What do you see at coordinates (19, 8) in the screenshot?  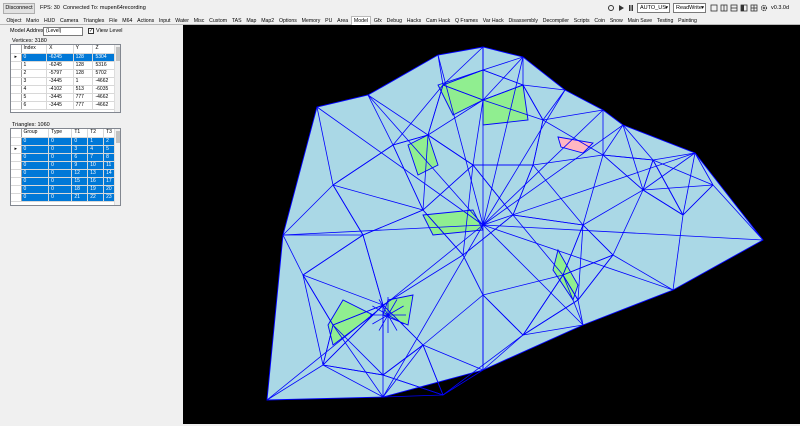 I see `disconnect-button: Disconnect` at bounding box center [19, 8].